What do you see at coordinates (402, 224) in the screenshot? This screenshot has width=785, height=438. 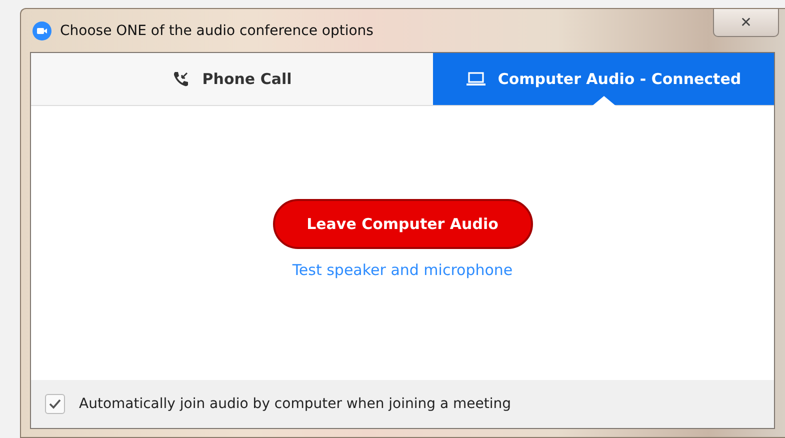 I see `leave-audio-button: Leave Computer Audio` at bounding box center [402, 224].